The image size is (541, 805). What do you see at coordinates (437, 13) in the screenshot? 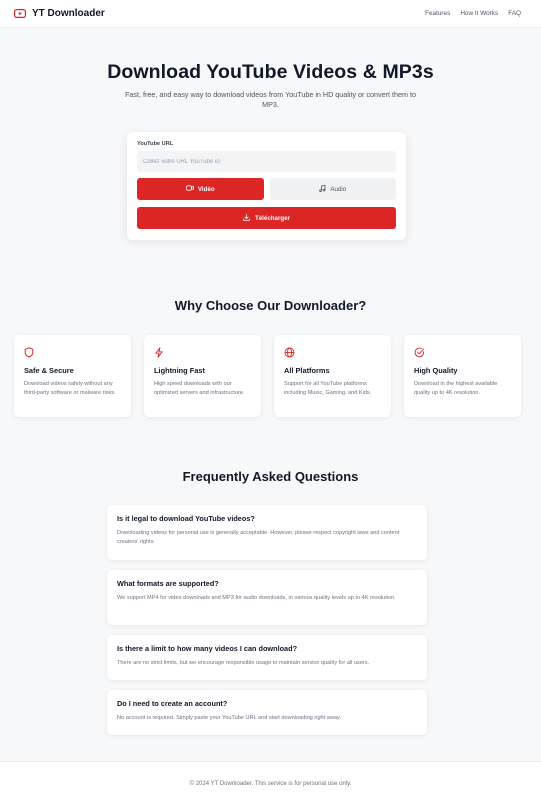
I see `nav-link-features: Features` at bounding box center [437, 13].